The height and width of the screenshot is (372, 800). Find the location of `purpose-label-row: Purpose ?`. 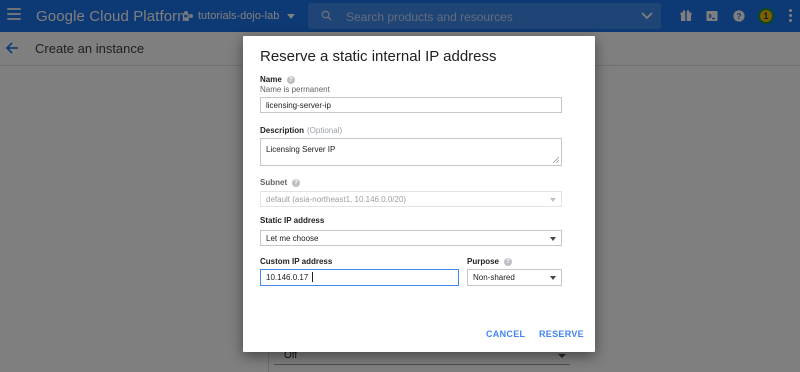

purpose-label-row: Purpose ? is located at coordinates (490, 261).